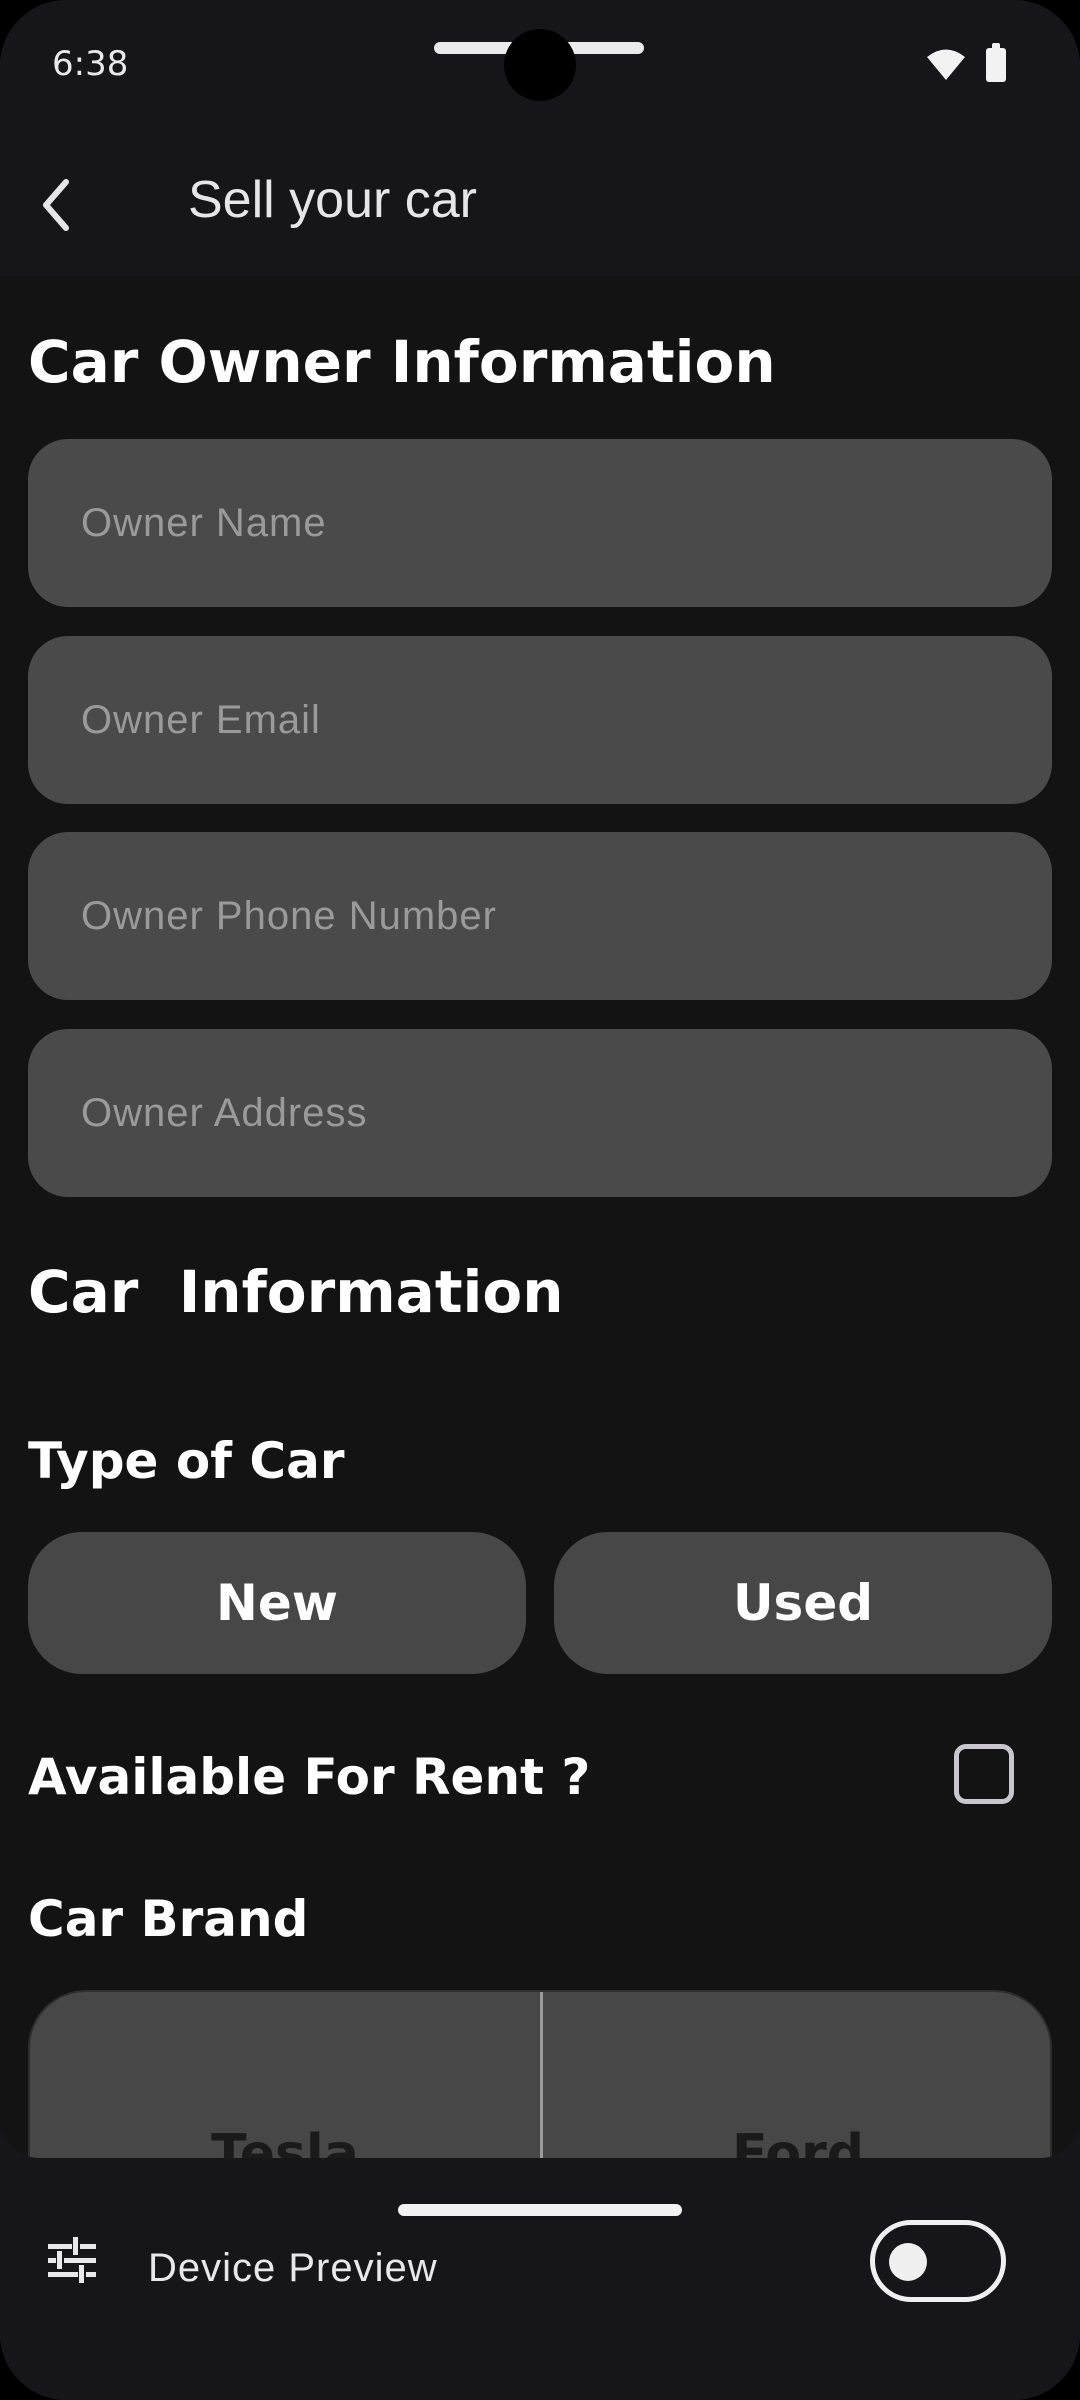 The image size is (1080, 2400). What do you see at coordinates (58, 205) in the screenshot?
I see `back-arrow-icon` at bounding box center [58, 205].